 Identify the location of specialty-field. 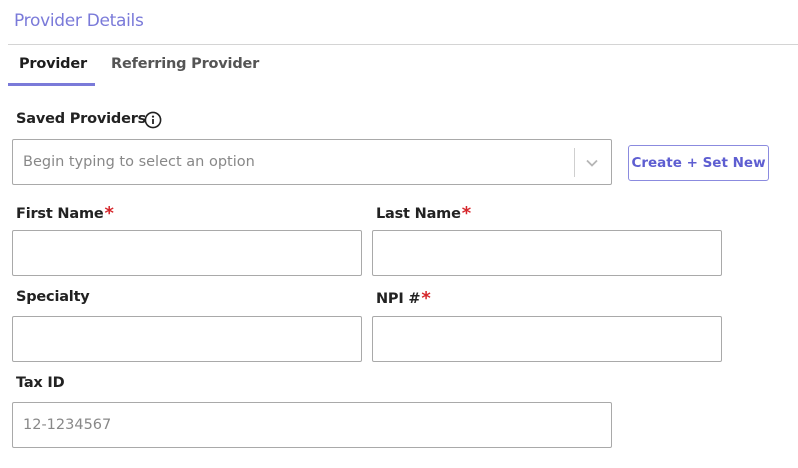
(187, 339).